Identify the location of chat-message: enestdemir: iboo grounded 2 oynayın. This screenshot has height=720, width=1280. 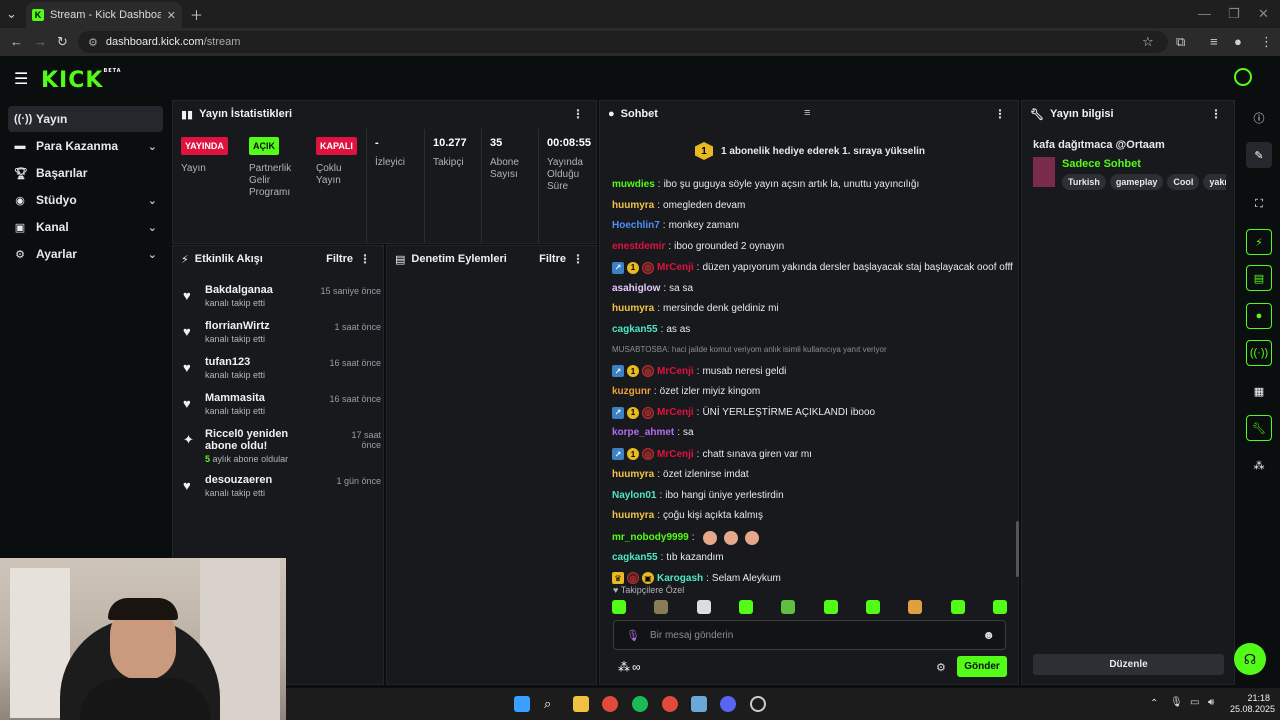
(698, 246).